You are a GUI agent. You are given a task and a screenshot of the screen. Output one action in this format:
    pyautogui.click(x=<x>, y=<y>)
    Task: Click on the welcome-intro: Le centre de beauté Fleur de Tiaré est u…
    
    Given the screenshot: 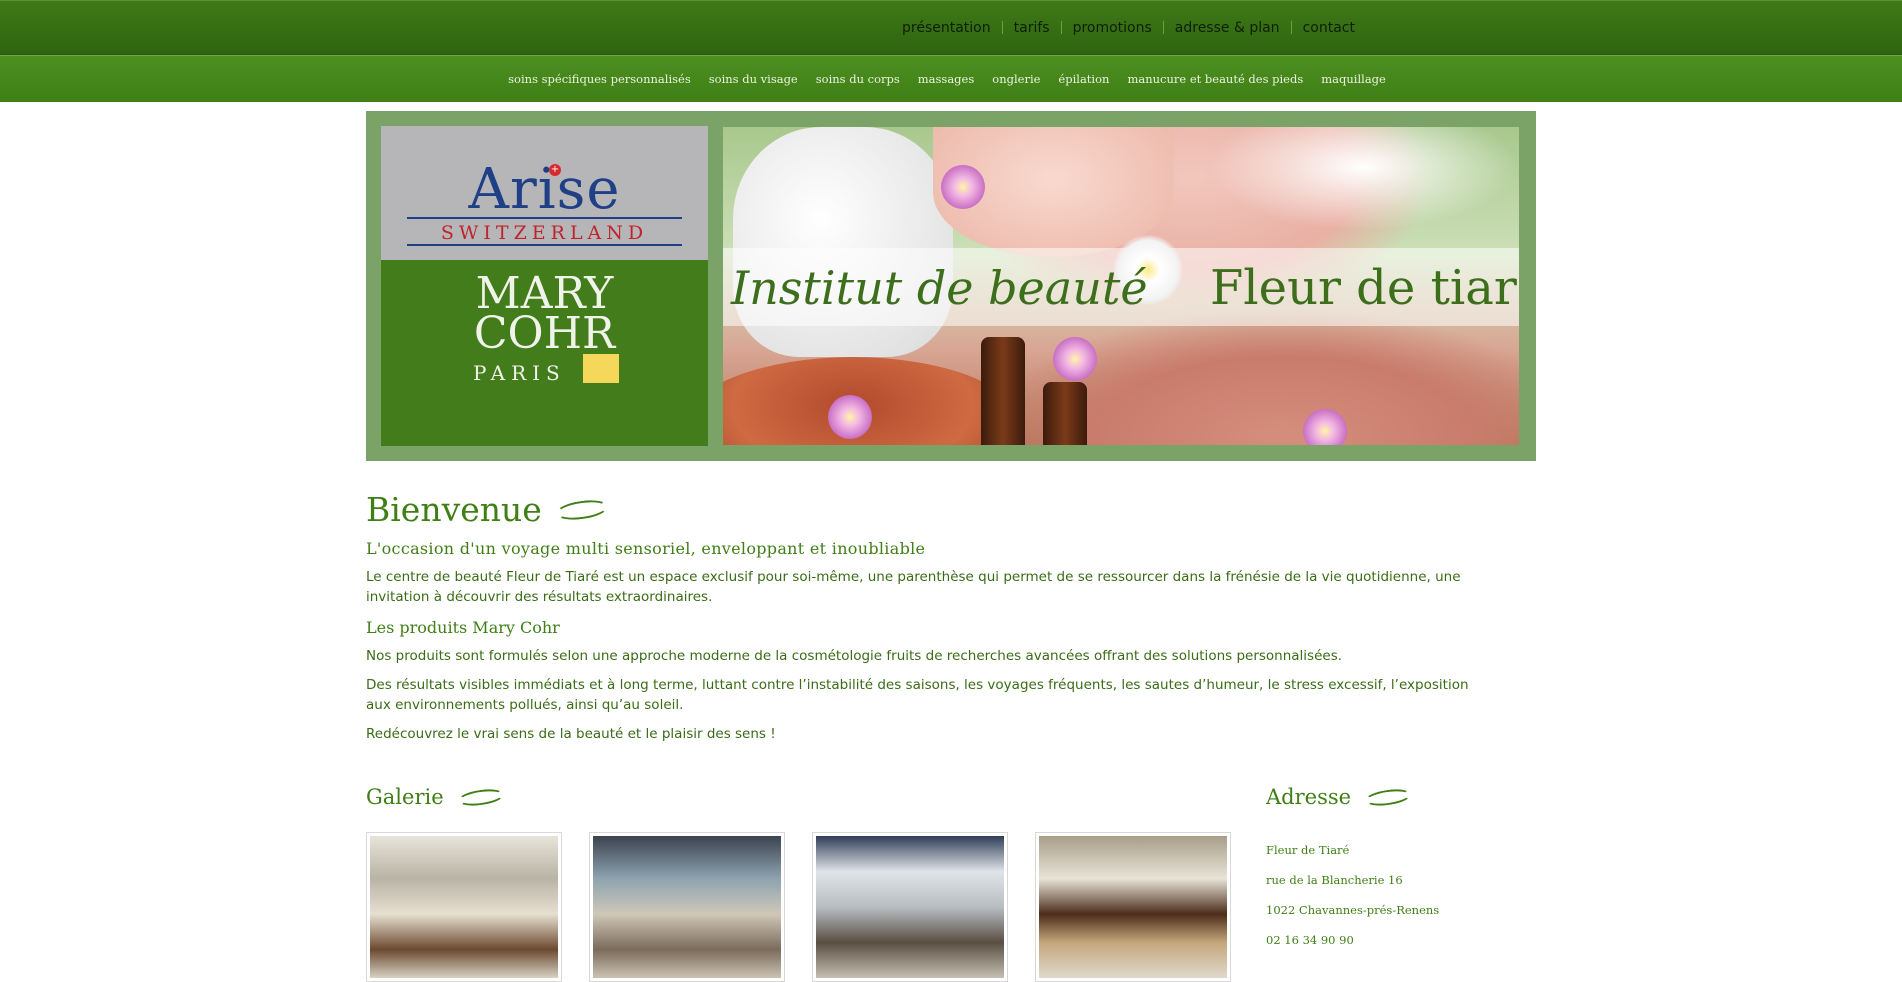 What is the action you would take?
    pyautogui.click(x=913, y=587)
    